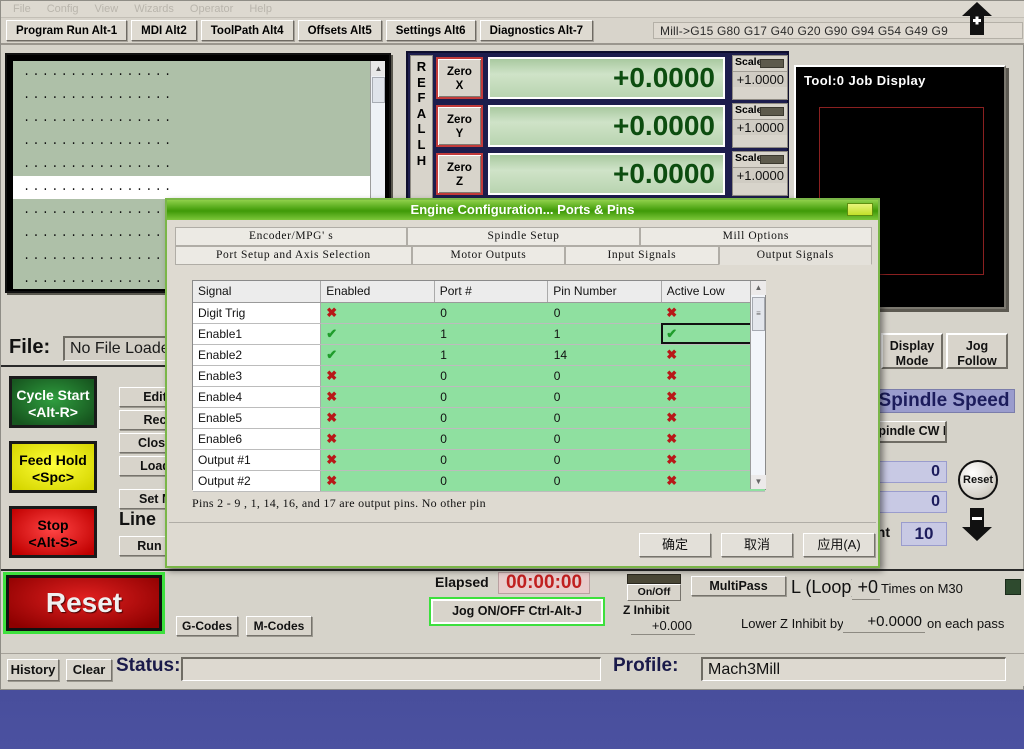 The height and width of the screenshot is (749, 1024). I want to click on table-row: Digit Trig ✖ 0 0 ✖, so click(479, 313).